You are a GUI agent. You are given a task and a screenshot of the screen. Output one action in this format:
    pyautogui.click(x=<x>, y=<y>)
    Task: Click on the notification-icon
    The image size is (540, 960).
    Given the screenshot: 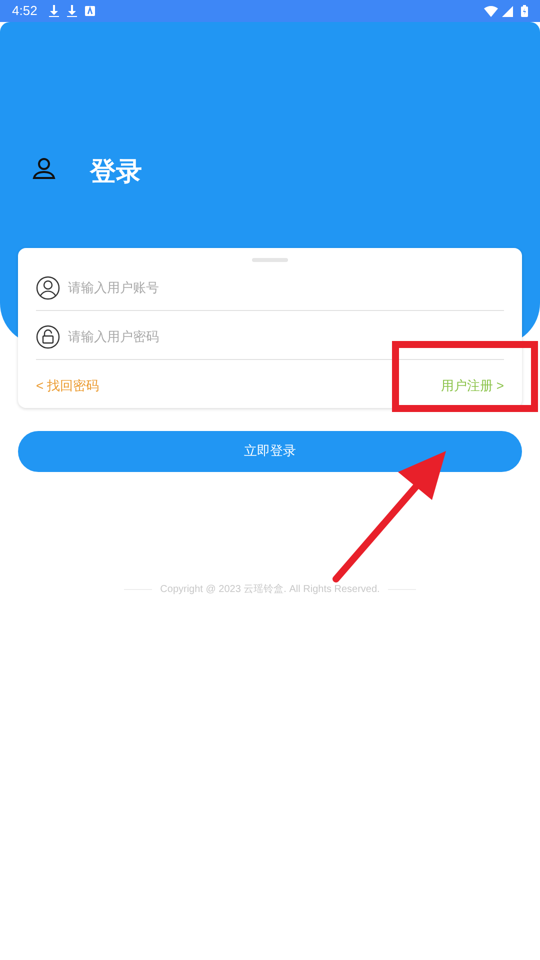 What is the action you would take?
    pyautogui.click(x=90, y=11)
    